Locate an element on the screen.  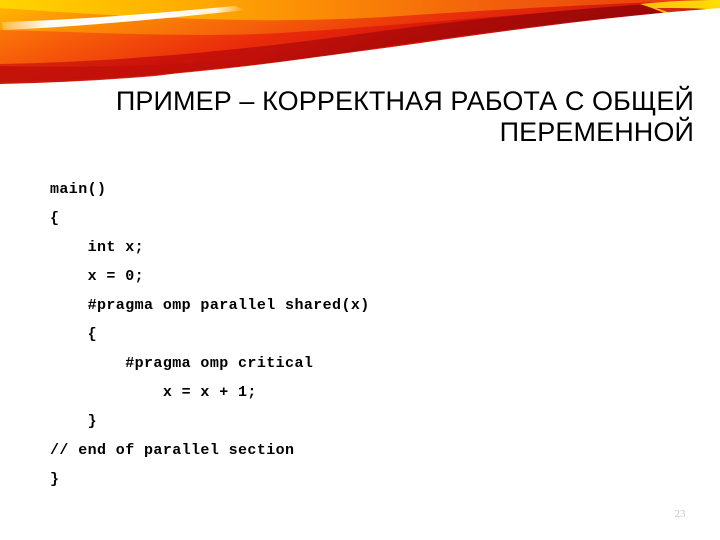
code-line: #pragma omp parallel shared(x) is located at coordinates (210, 305).